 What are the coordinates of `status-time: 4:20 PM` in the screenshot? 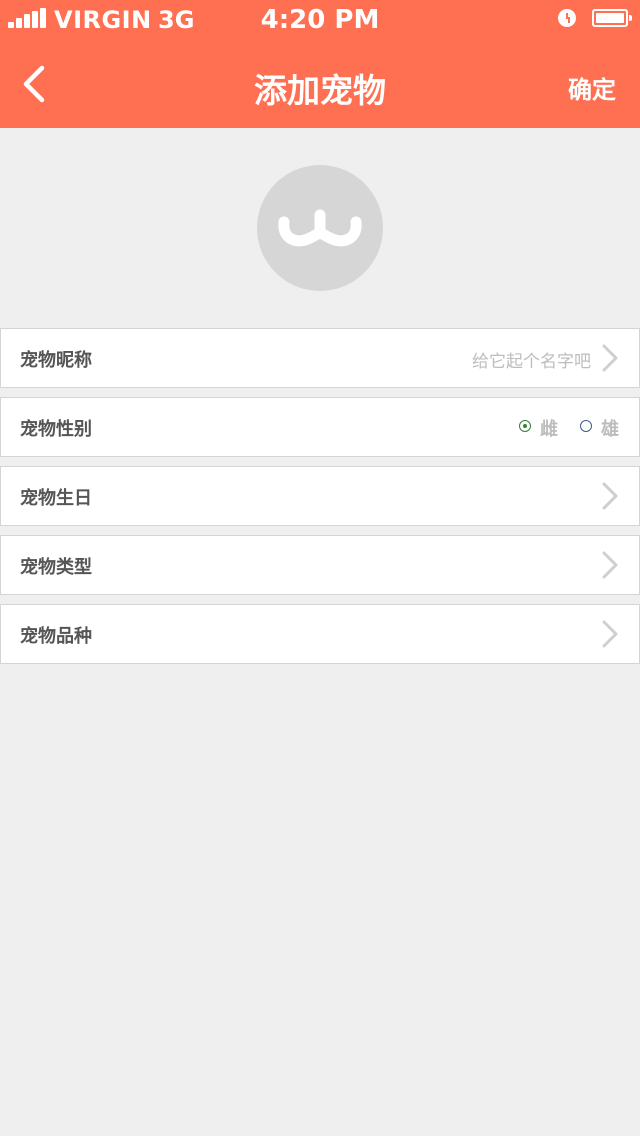 It's located at (320, 20).